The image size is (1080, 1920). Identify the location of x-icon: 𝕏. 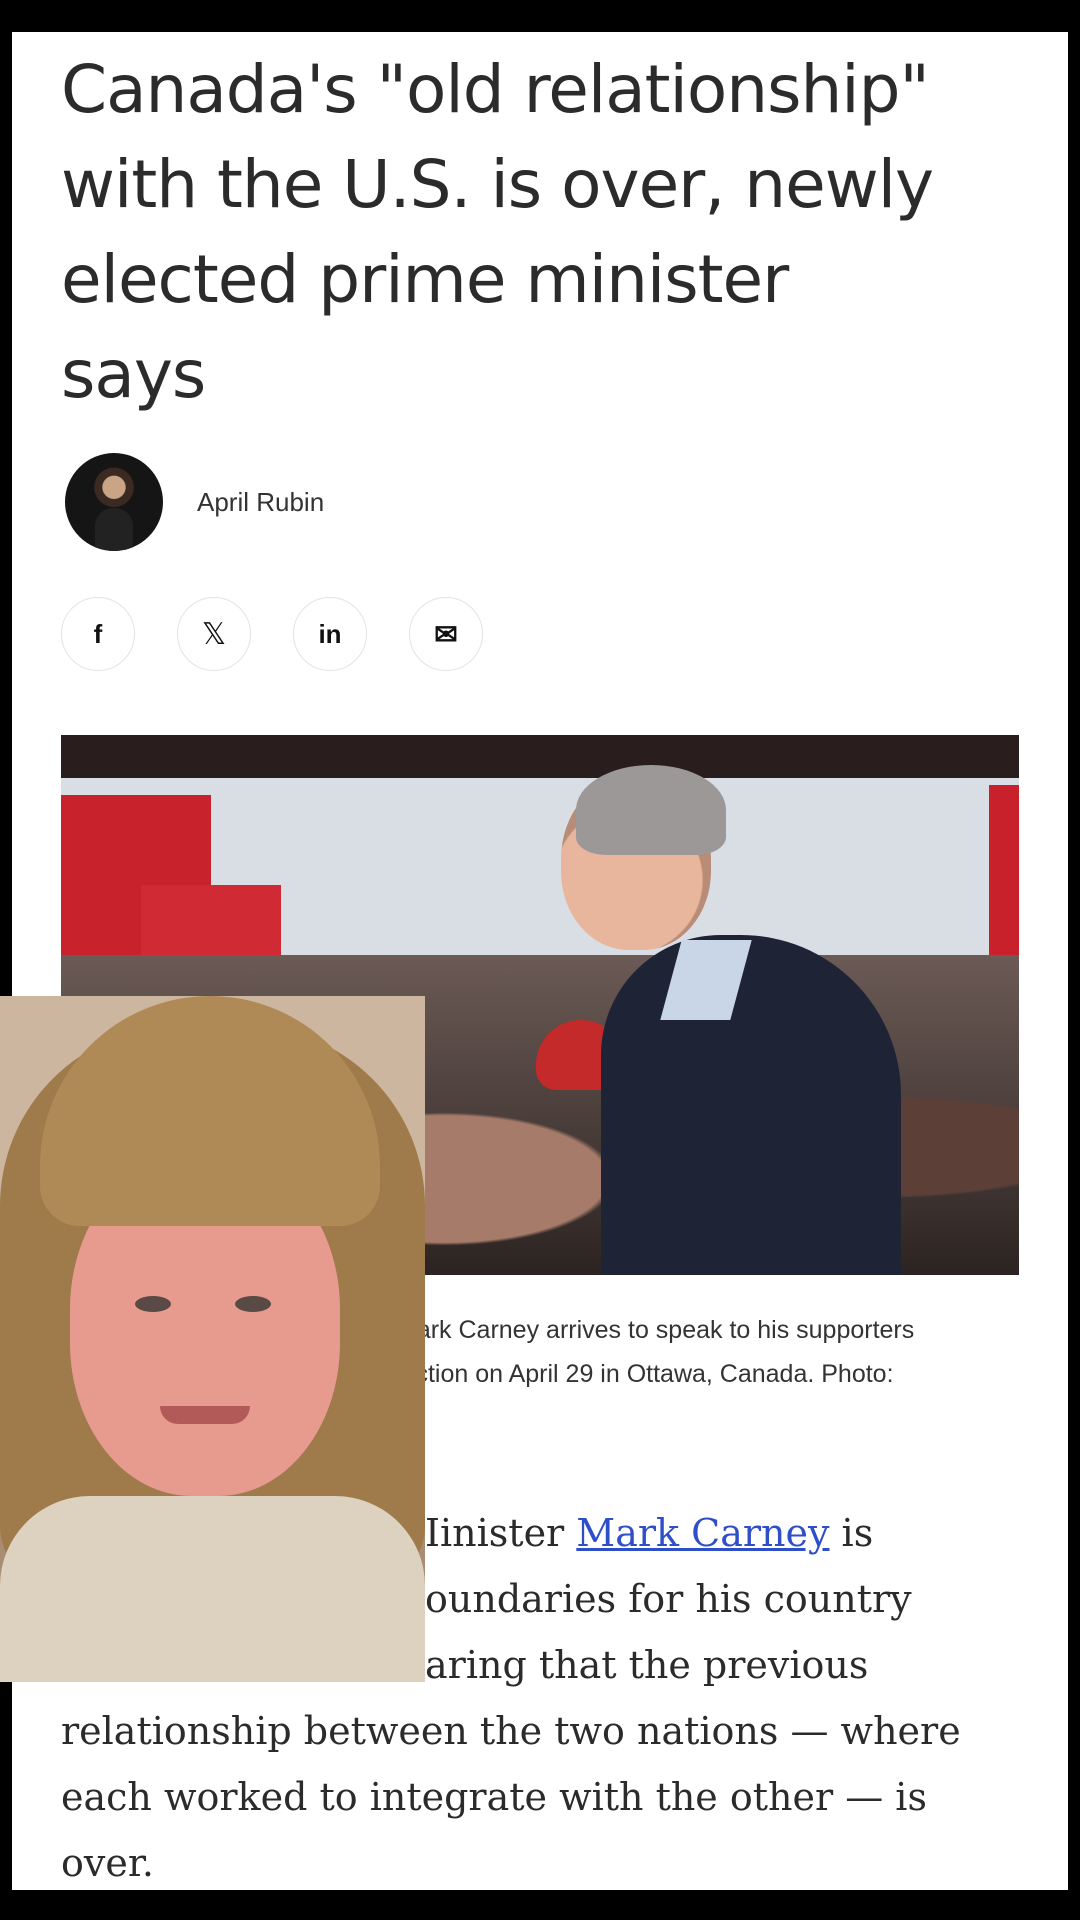
(214, 634).